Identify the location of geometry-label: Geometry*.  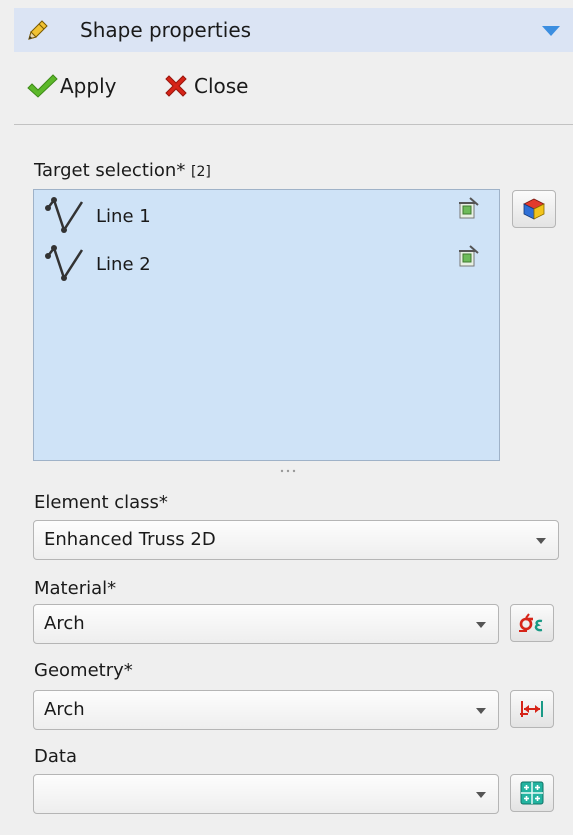
(83, 670).